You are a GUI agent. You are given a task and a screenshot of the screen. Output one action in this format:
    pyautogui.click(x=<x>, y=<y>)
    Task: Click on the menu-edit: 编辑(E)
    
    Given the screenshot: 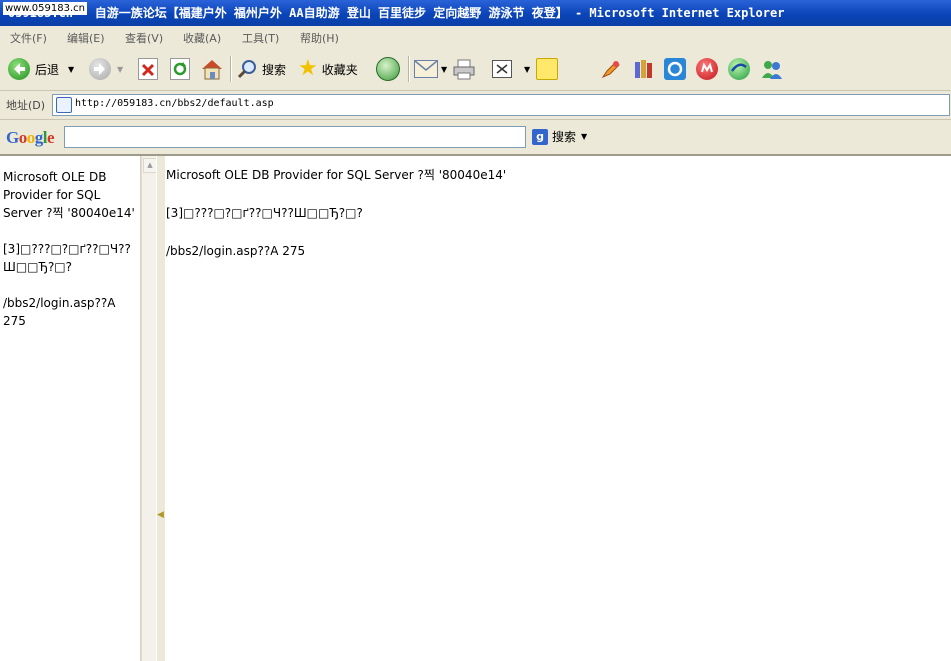 What is the action you would take?
    pyautogui.click(x=86, y=38)
    